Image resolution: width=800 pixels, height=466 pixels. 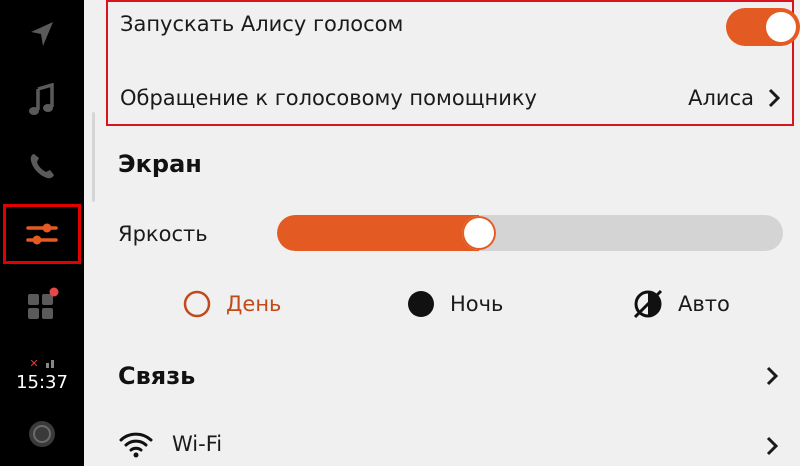 I want to click on sidebar: ✕ 15:37, so click(x=42, y=233).